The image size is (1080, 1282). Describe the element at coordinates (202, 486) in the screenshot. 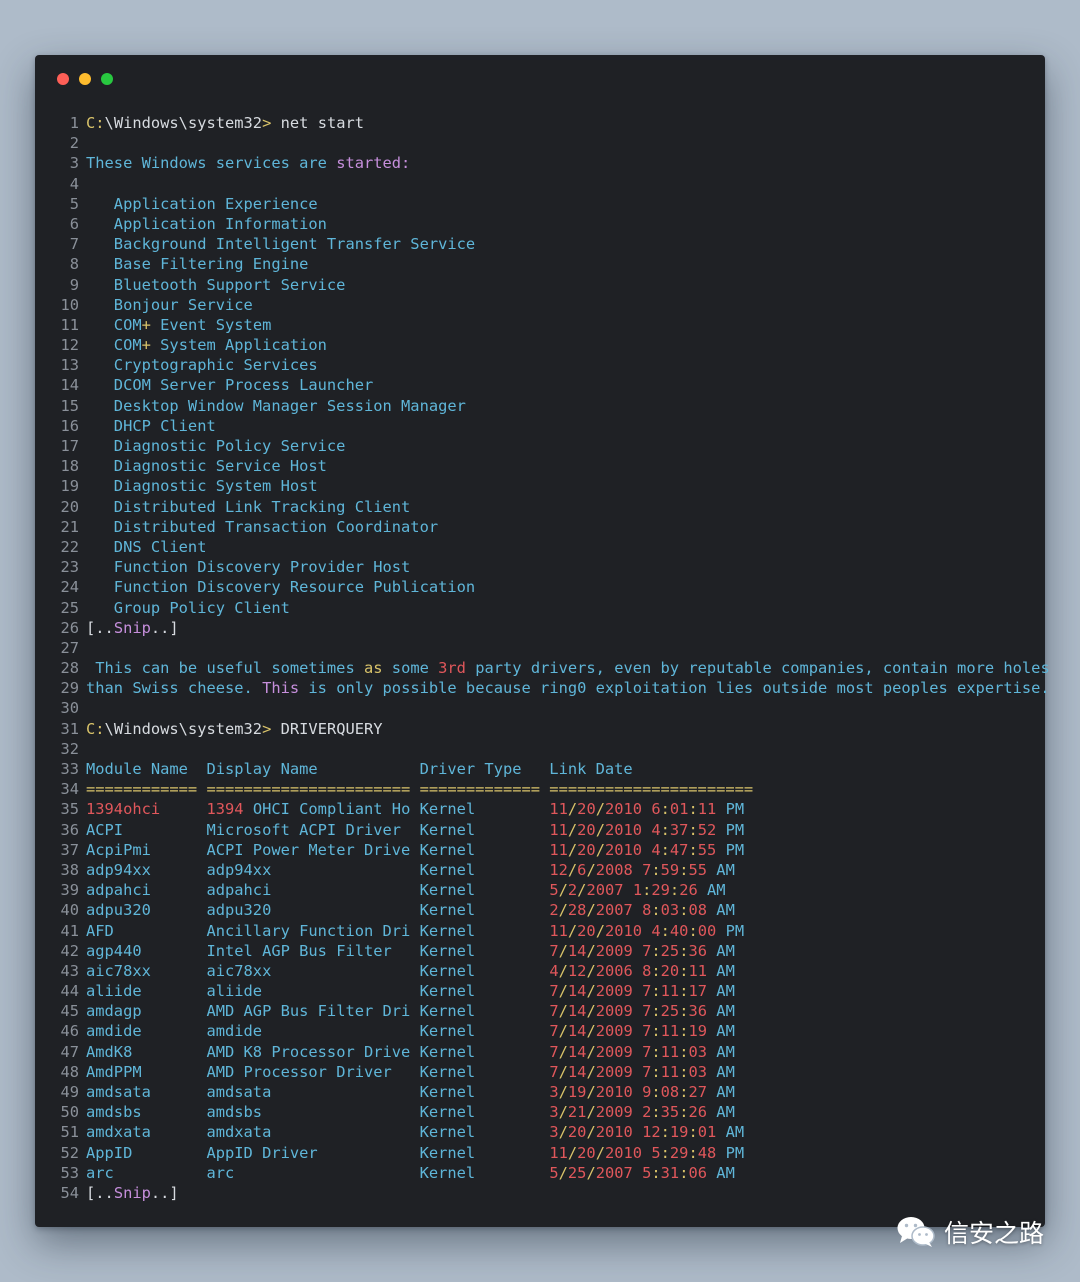

I see `line-text: Diagnostic System Host` at that location.